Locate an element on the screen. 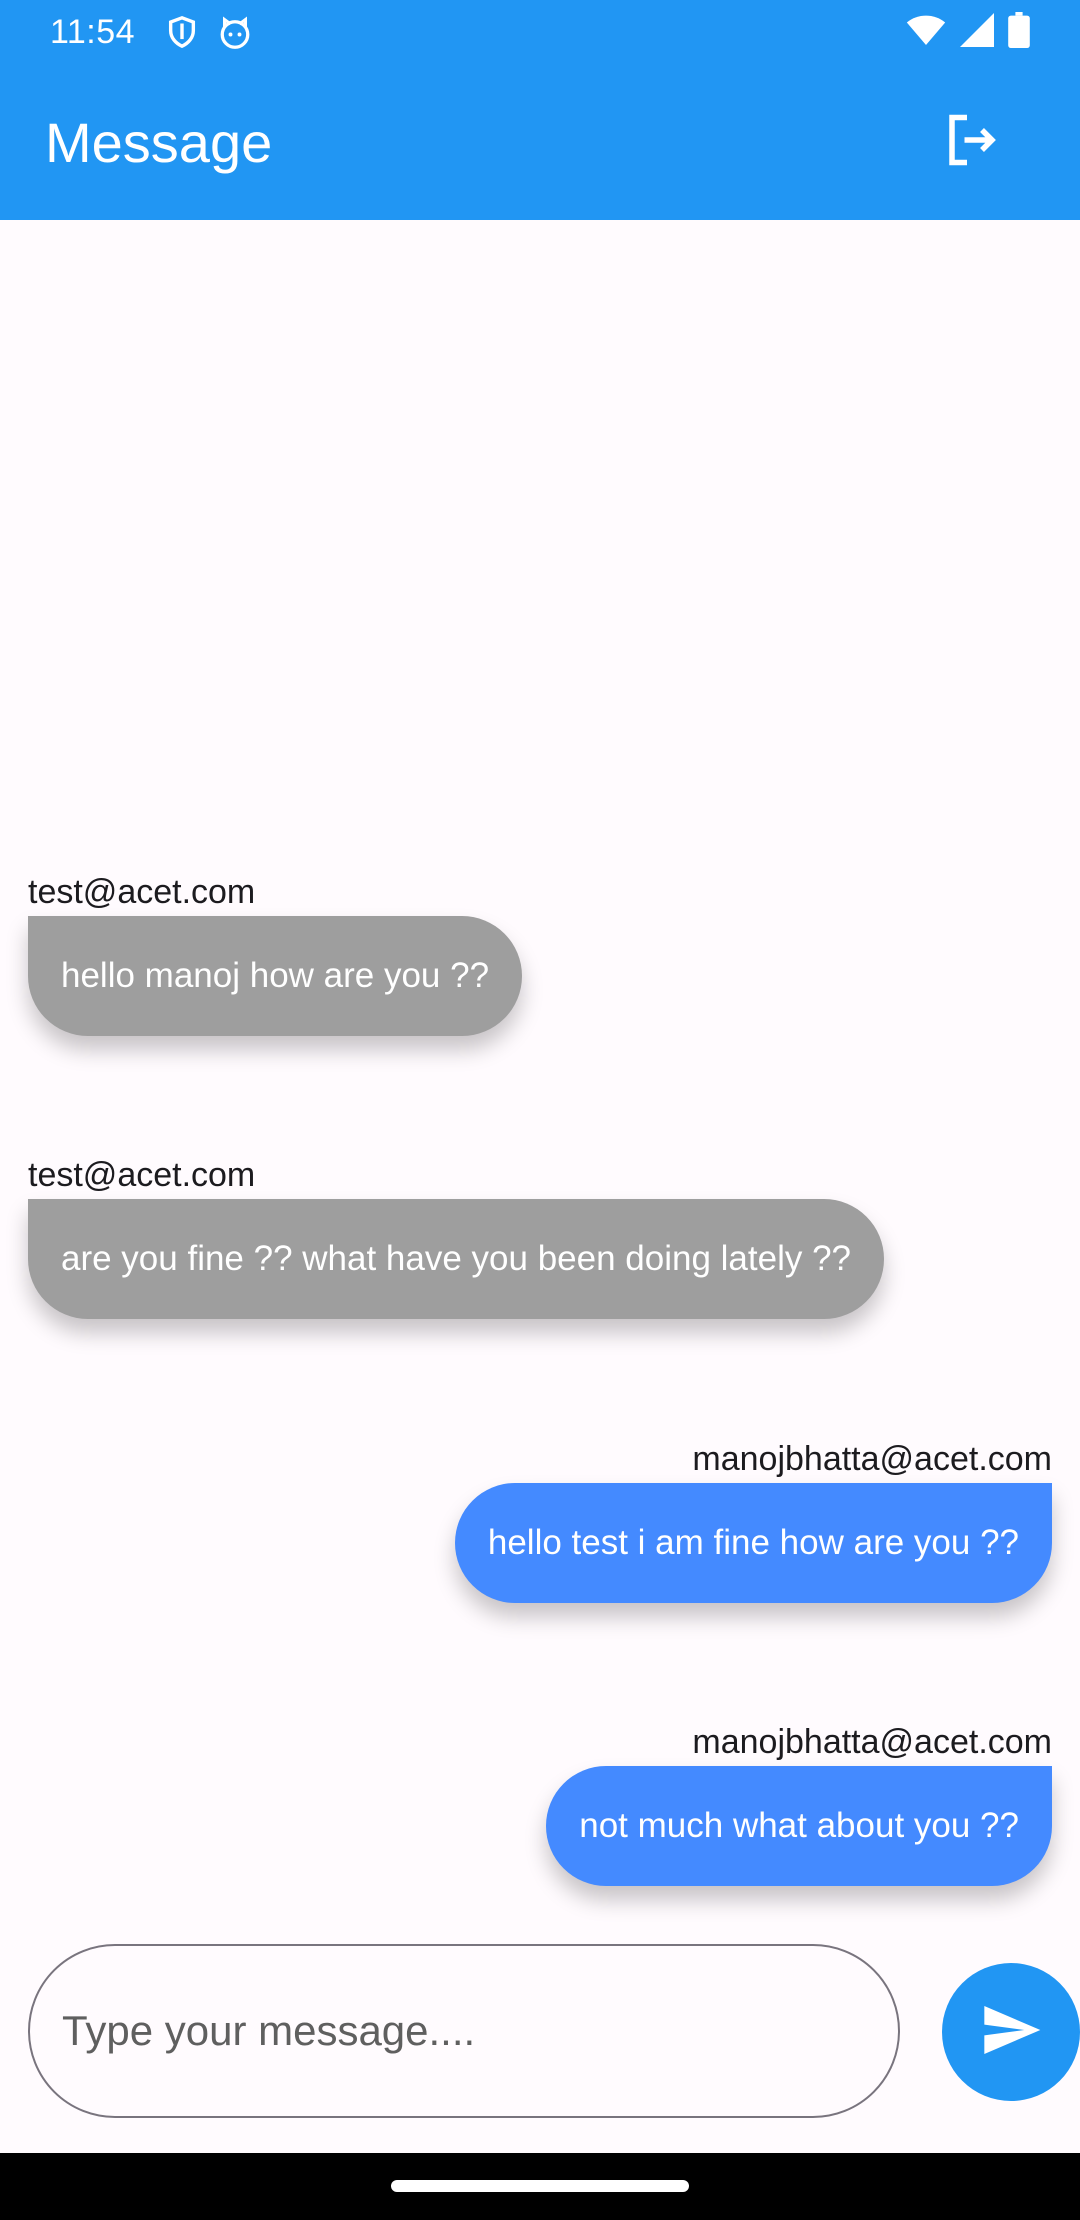 This screenshot has height=2220, width=1080. wifi-icon is located at coordinates (926, 32).